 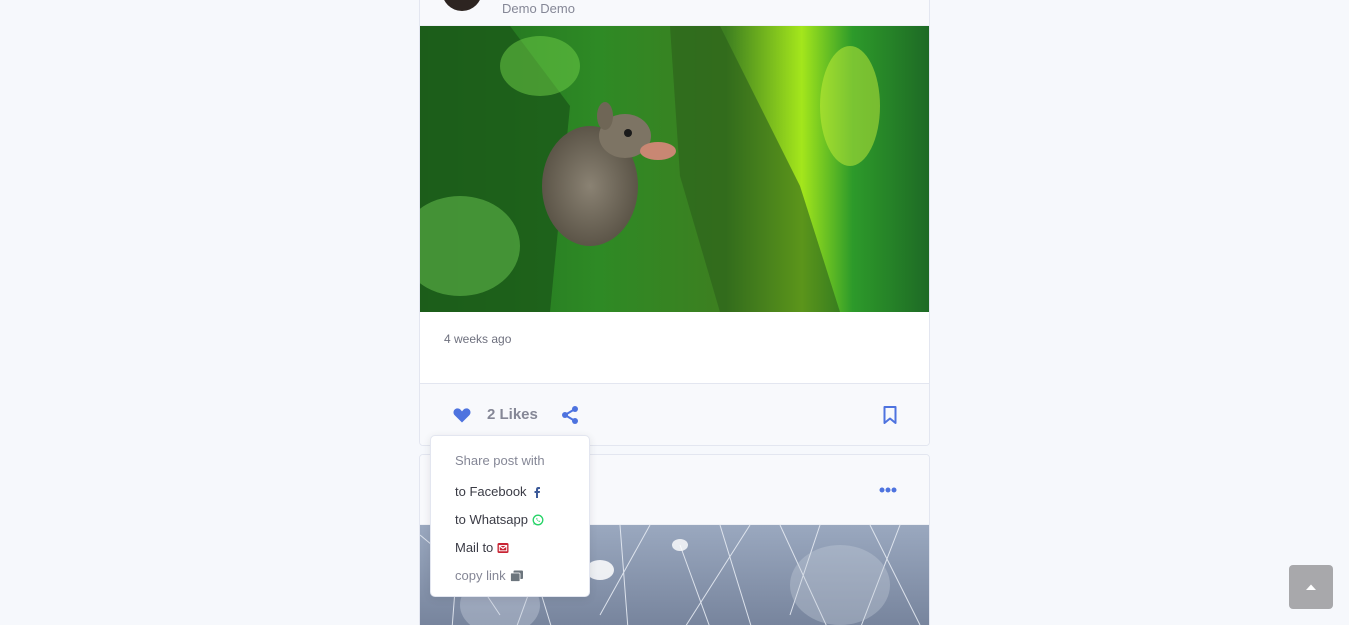 I want to click on heart-icon, so click(x=462, y=415).